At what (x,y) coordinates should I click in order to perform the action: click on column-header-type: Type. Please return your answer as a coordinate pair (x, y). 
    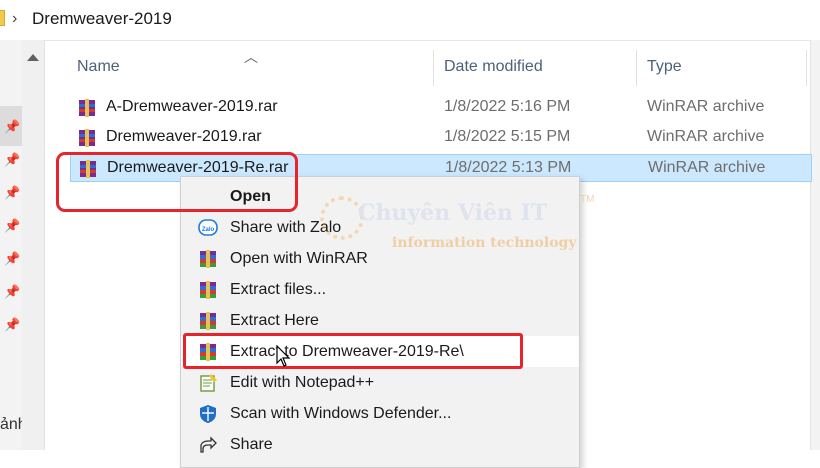
    Looking at the image, I should click on (664, 69).